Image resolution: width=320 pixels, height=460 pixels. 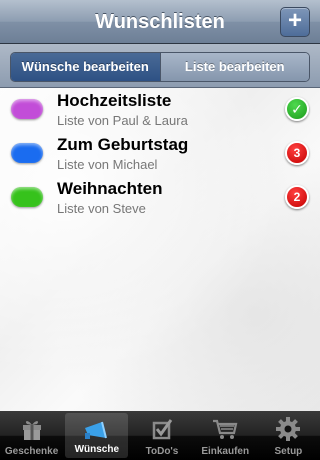 What do you see at coordinates (288, 429) in the screenshot?
I see `gear-icon` at bounding box center [288, 429].